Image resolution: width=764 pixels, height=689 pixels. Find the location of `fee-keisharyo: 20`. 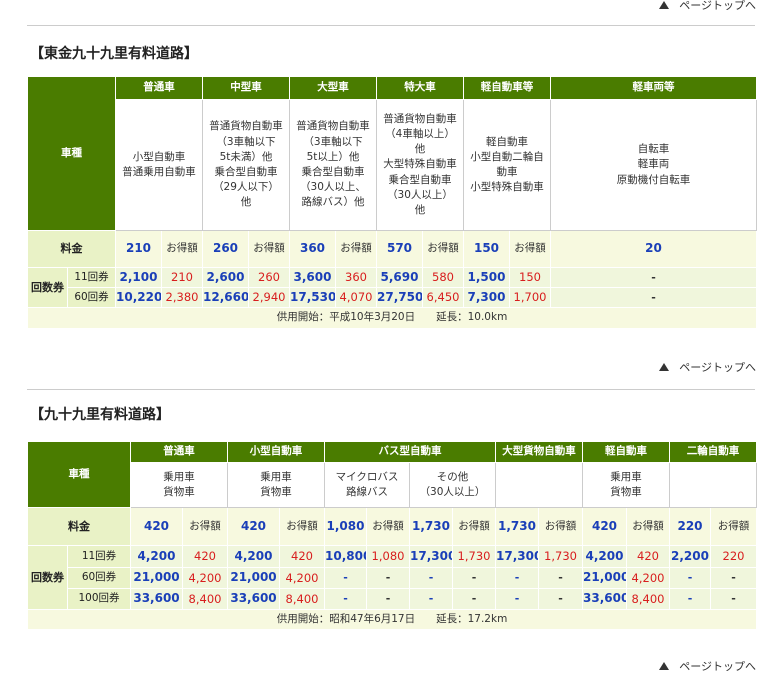

fee-keisharyo: 20 is located at coordinates (653, 249).